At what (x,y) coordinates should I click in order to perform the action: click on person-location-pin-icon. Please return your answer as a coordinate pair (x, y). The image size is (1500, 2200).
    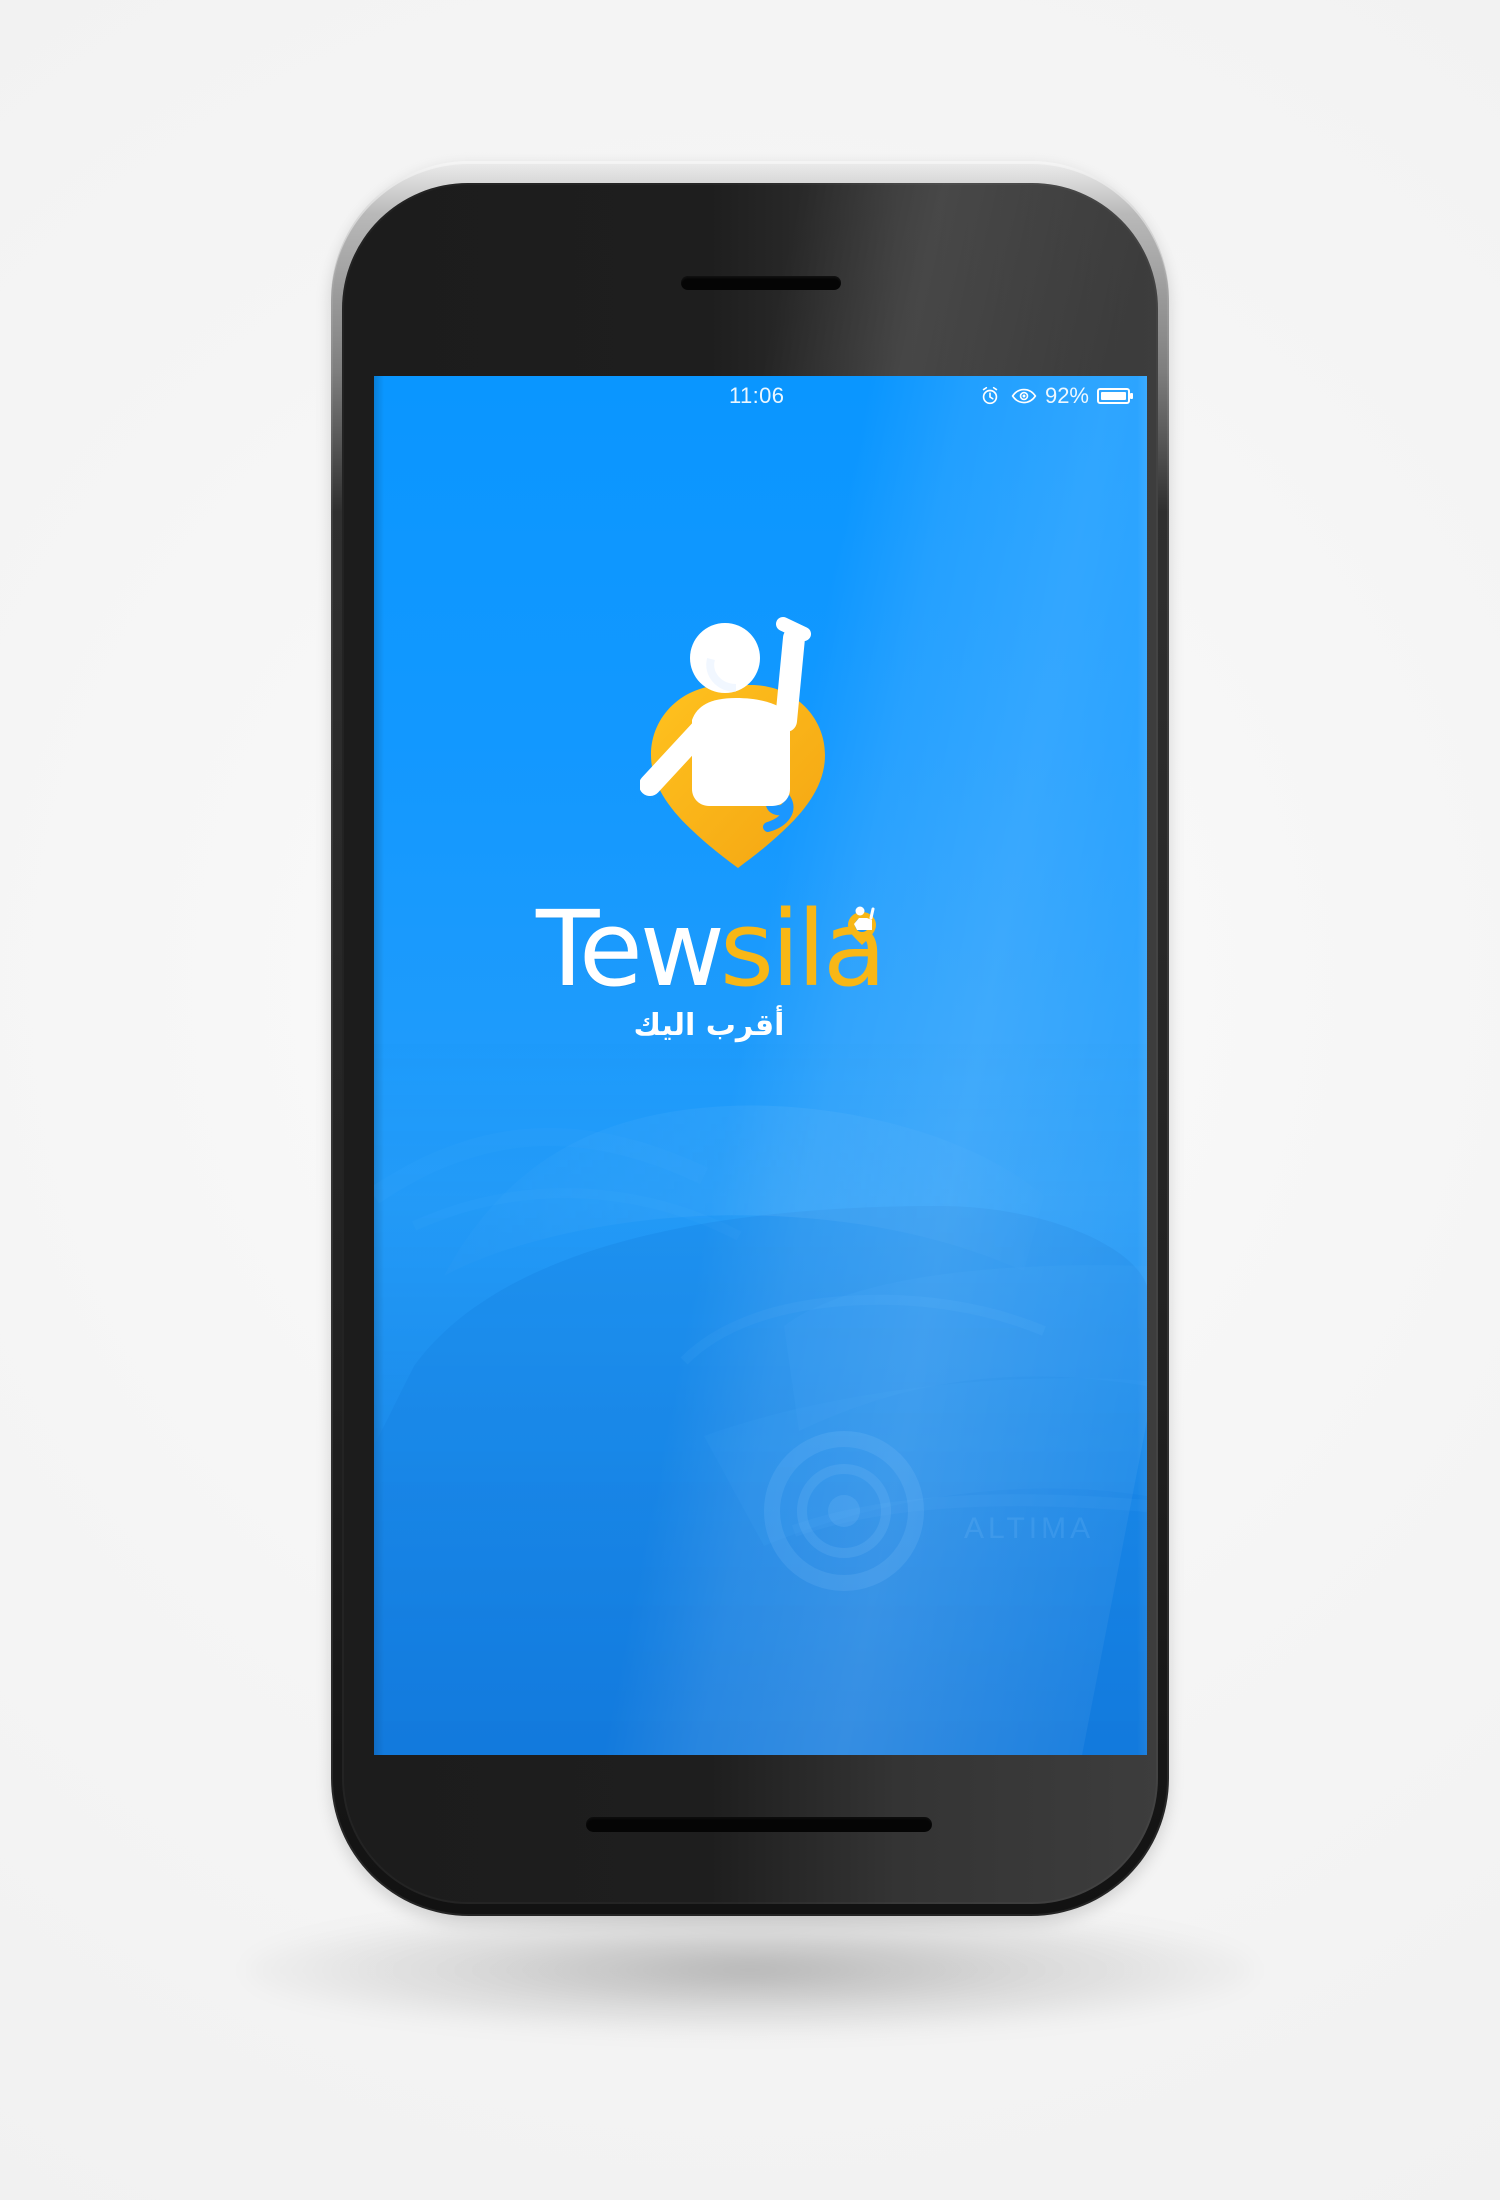
    Looking at the image, I should click on (732, 742).